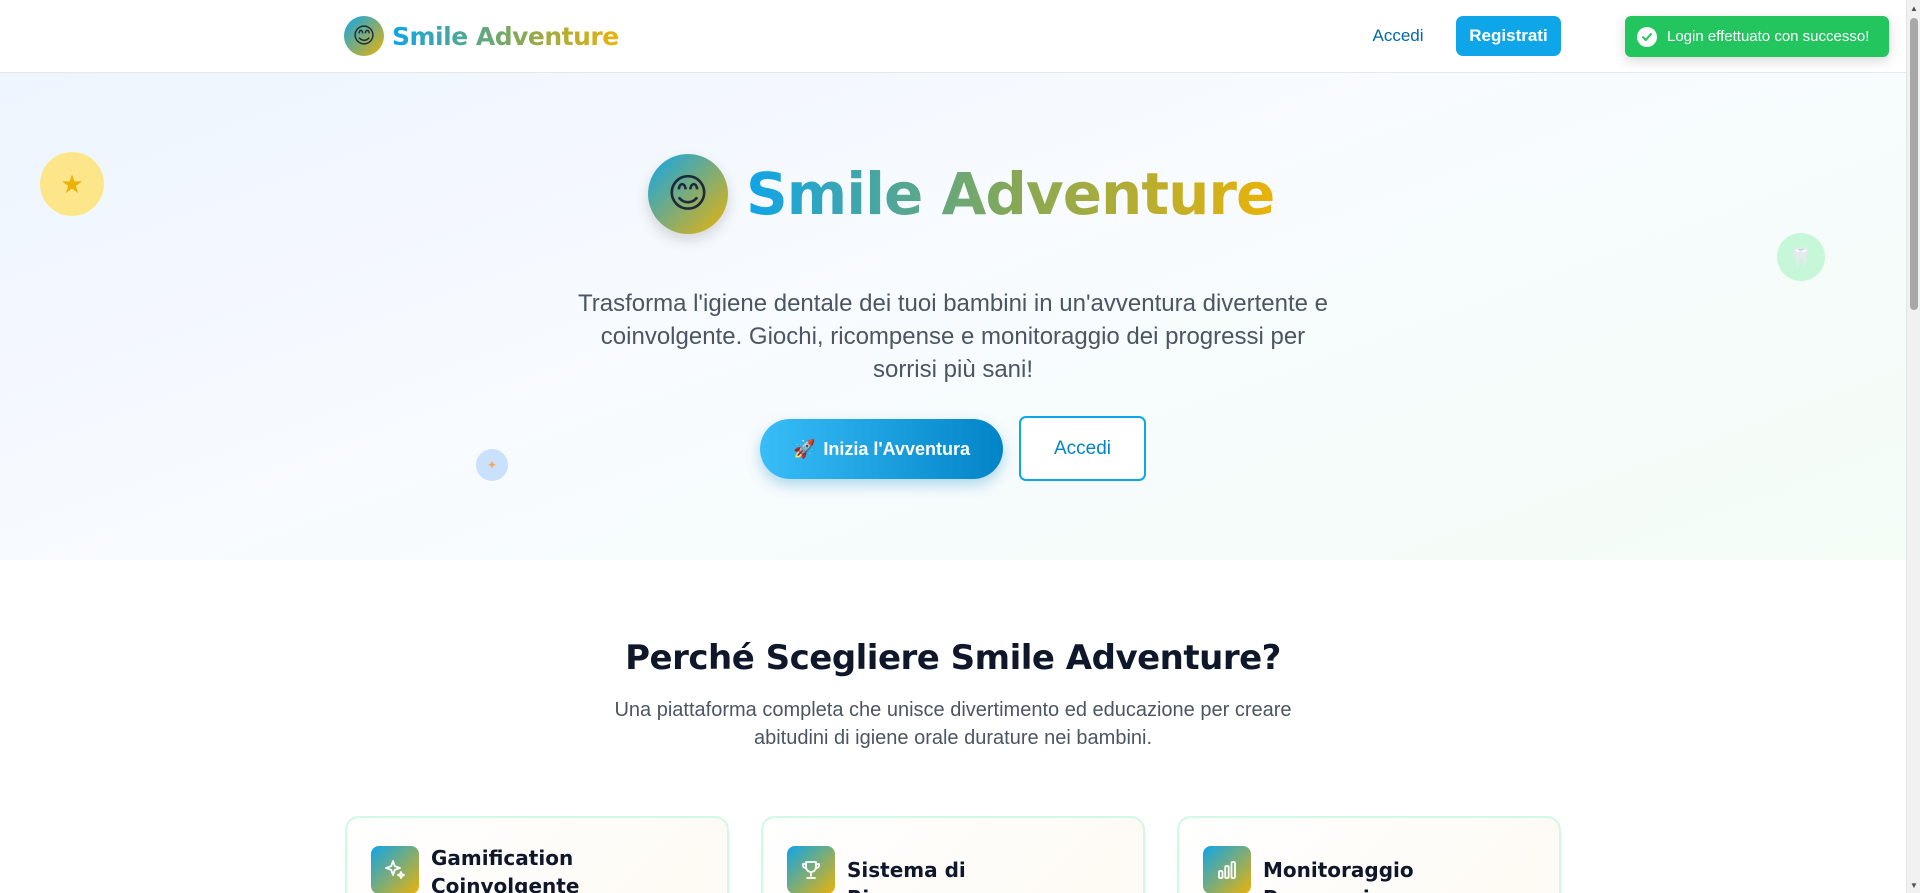 The height and width of the screenshot is (893, 1920). What do you see at coordinates (1913, 885) in the screenshot?
I see `scroll-down-arrow-icon: ▼` at bounding box center [1913, 885].